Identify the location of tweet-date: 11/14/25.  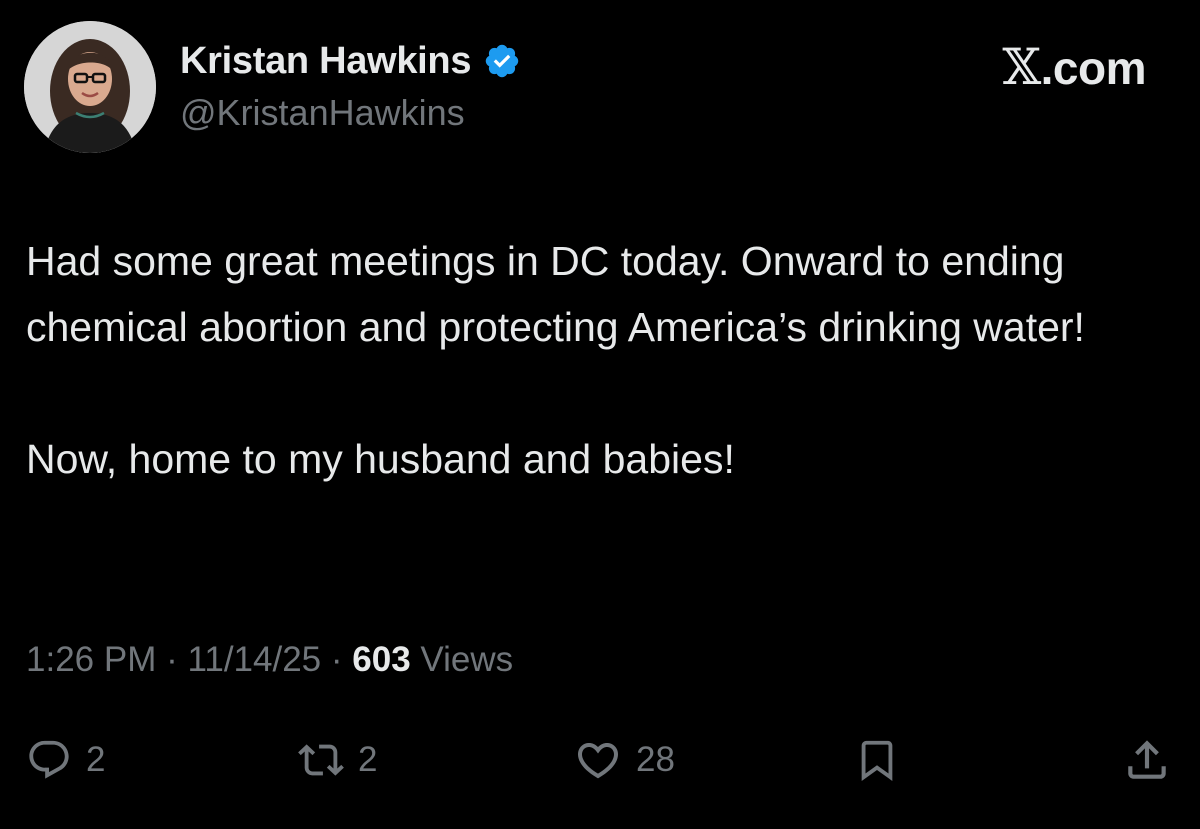
(254, 659).